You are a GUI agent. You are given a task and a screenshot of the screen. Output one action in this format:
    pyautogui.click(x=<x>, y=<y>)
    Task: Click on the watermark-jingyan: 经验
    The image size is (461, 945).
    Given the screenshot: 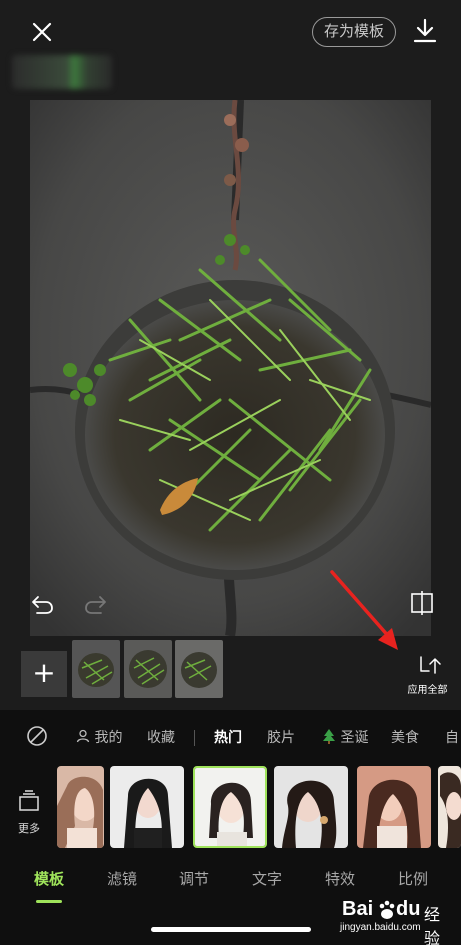 What is the action you would take?
    pyautogui.click(x=432, y=926)
    